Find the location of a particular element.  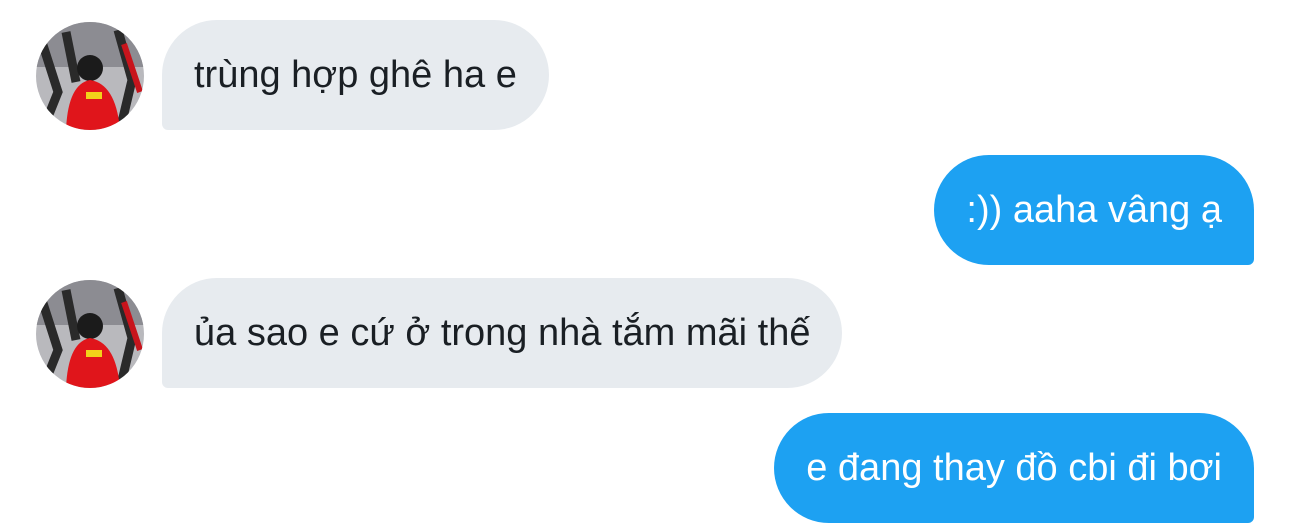

message-bubble-received: trùng hợp ghê ha e is located at coordinates (355, 75).